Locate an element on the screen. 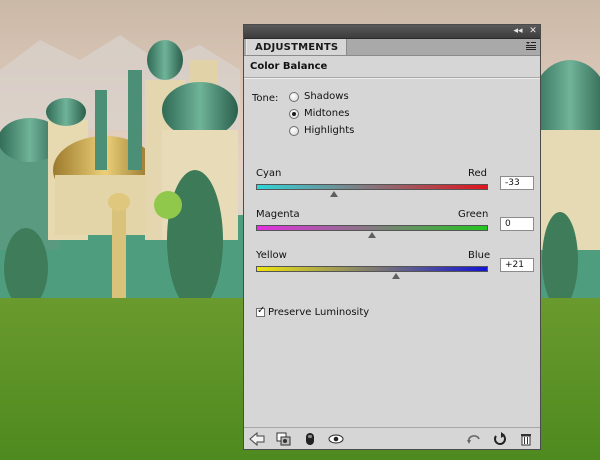 The height and width of the screenshot is (460, 600). previous-state-toggle-icon is located at coordinates (474, 439).